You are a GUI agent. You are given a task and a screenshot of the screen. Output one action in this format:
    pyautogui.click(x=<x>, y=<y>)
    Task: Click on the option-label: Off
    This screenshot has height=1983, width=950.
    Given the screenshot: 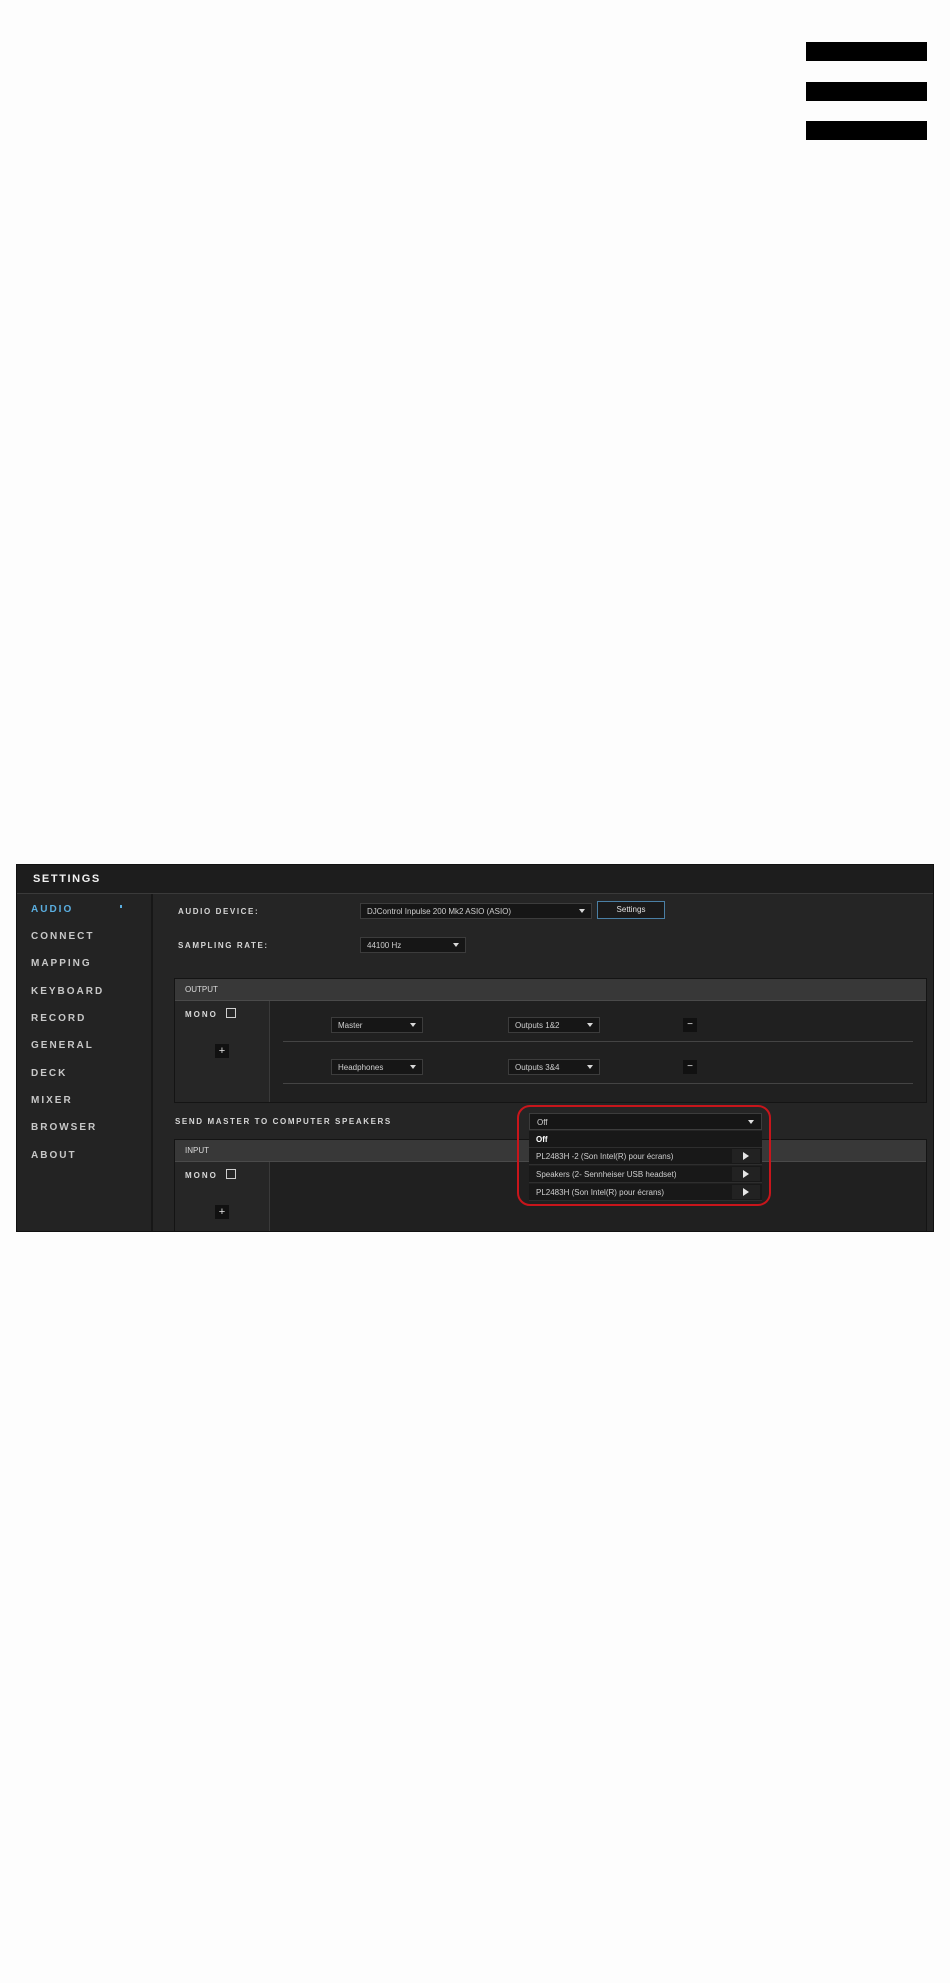 What is the action you would take?
    pyautogui.click(x=542, y=1139)
    